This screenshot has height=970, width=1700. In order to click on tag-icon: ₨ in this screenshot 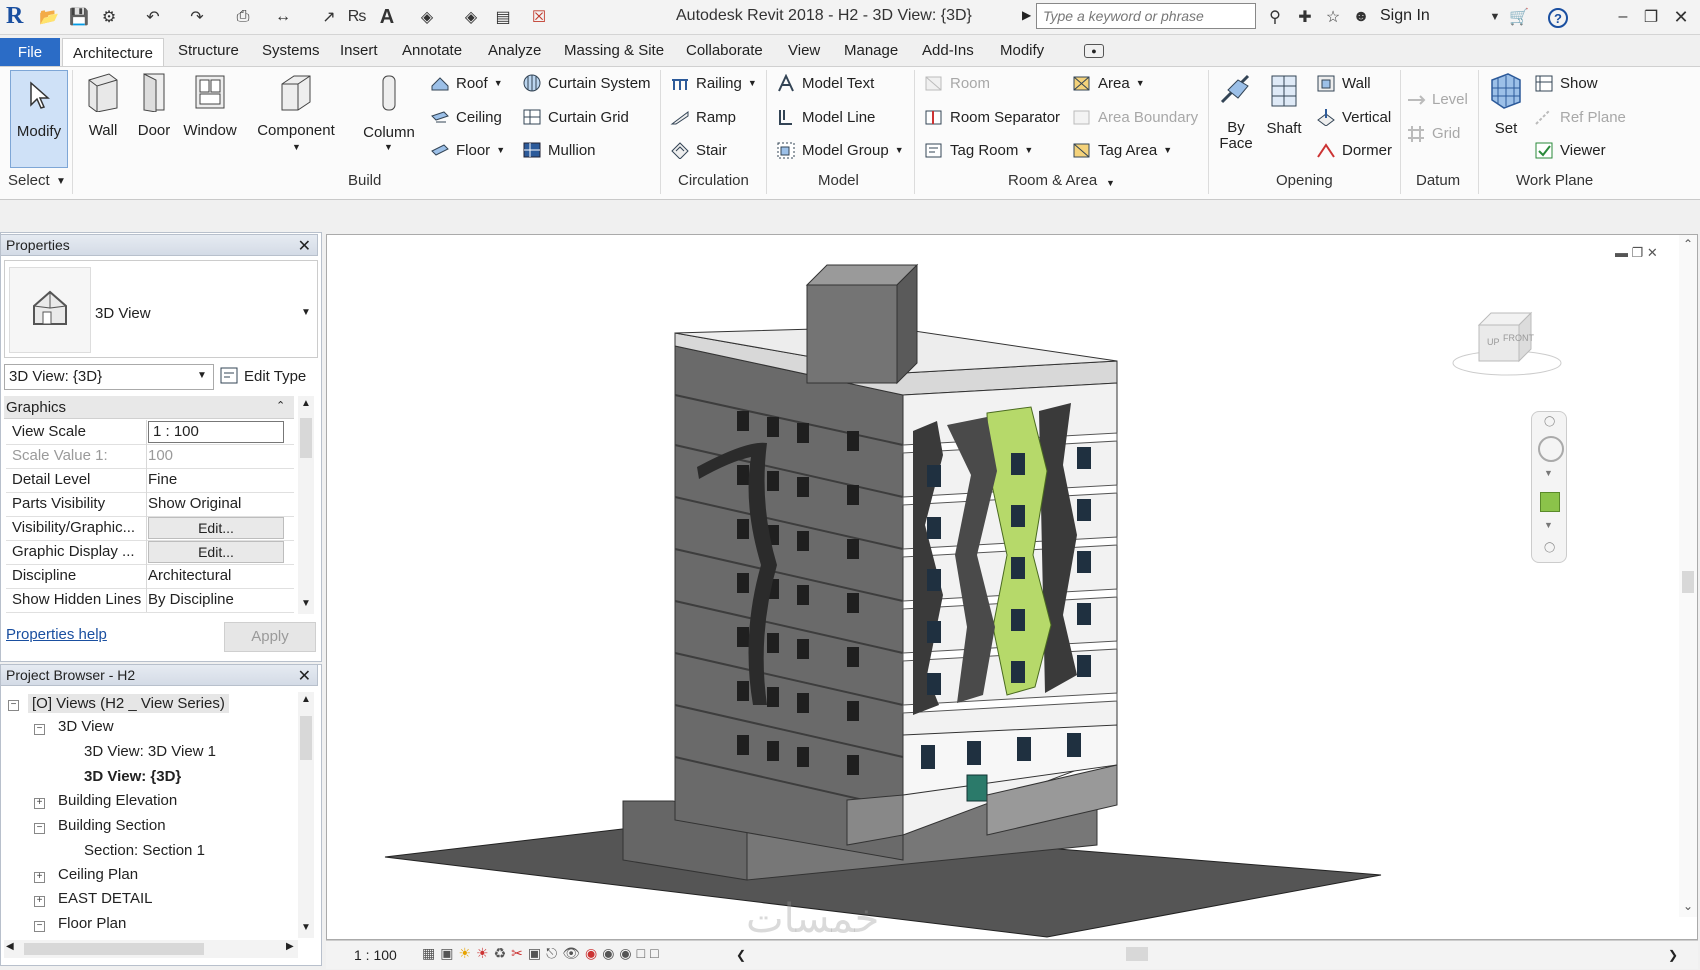, I will do `click(357, 17)`.